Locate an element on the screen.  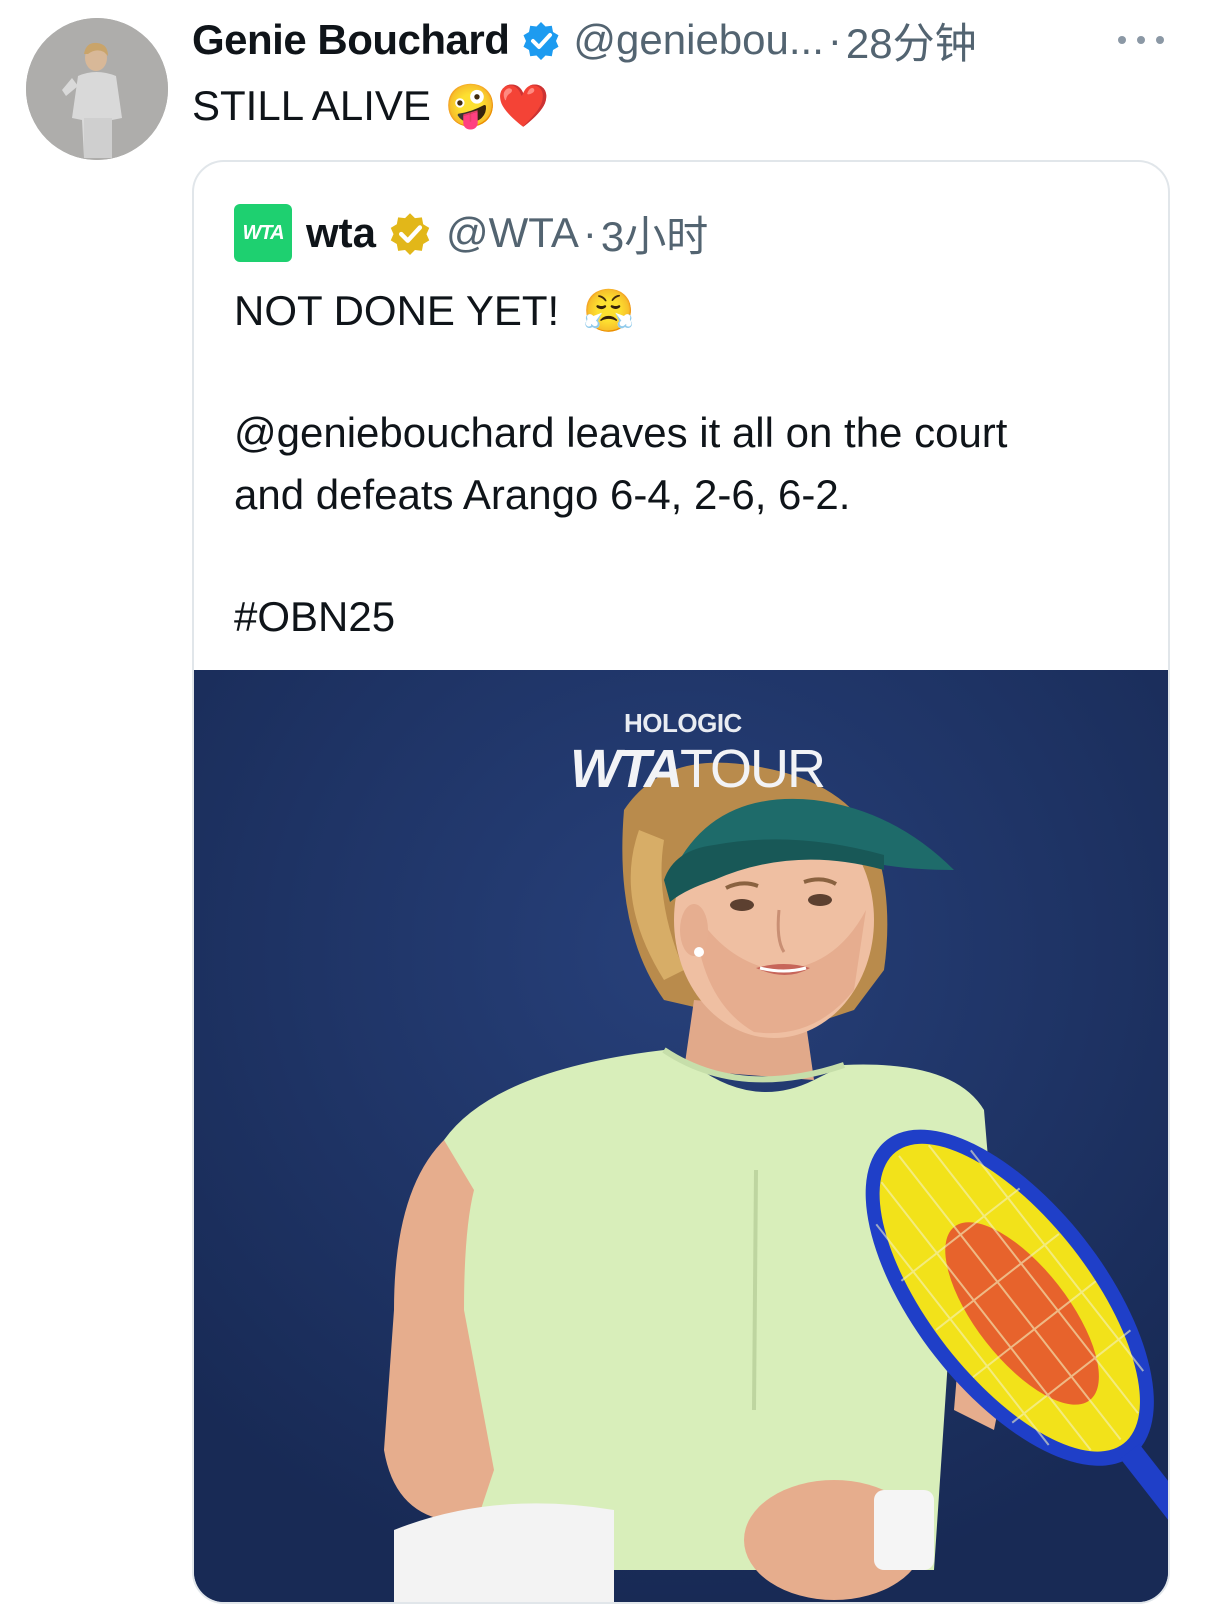
quoted-author-name: wta is located at coordinates (341, 233).